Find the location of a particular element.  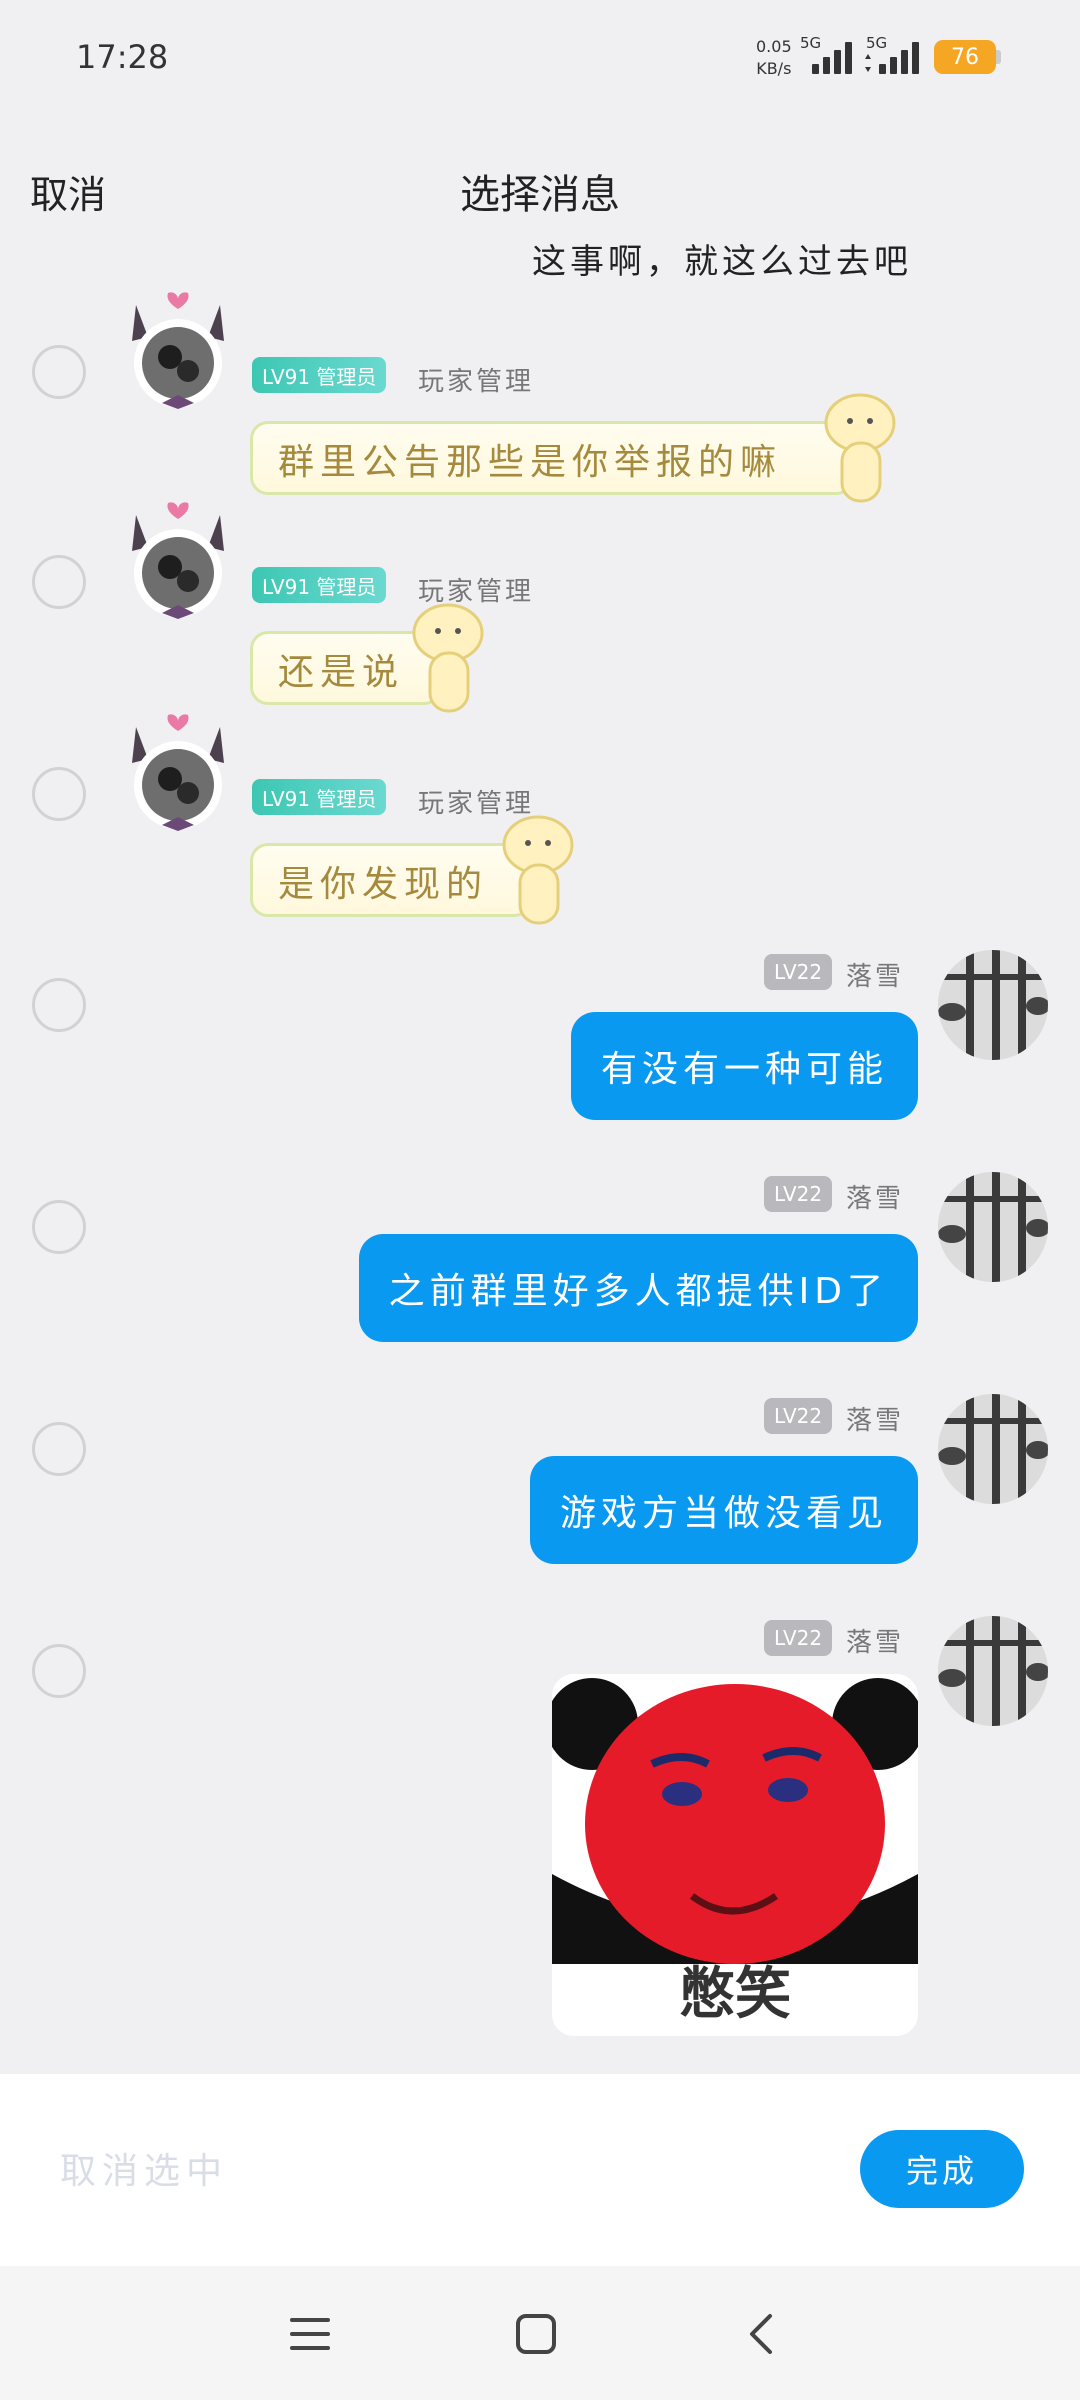

sticker-image: 憋笑 is located at coordinates (735, 1855).